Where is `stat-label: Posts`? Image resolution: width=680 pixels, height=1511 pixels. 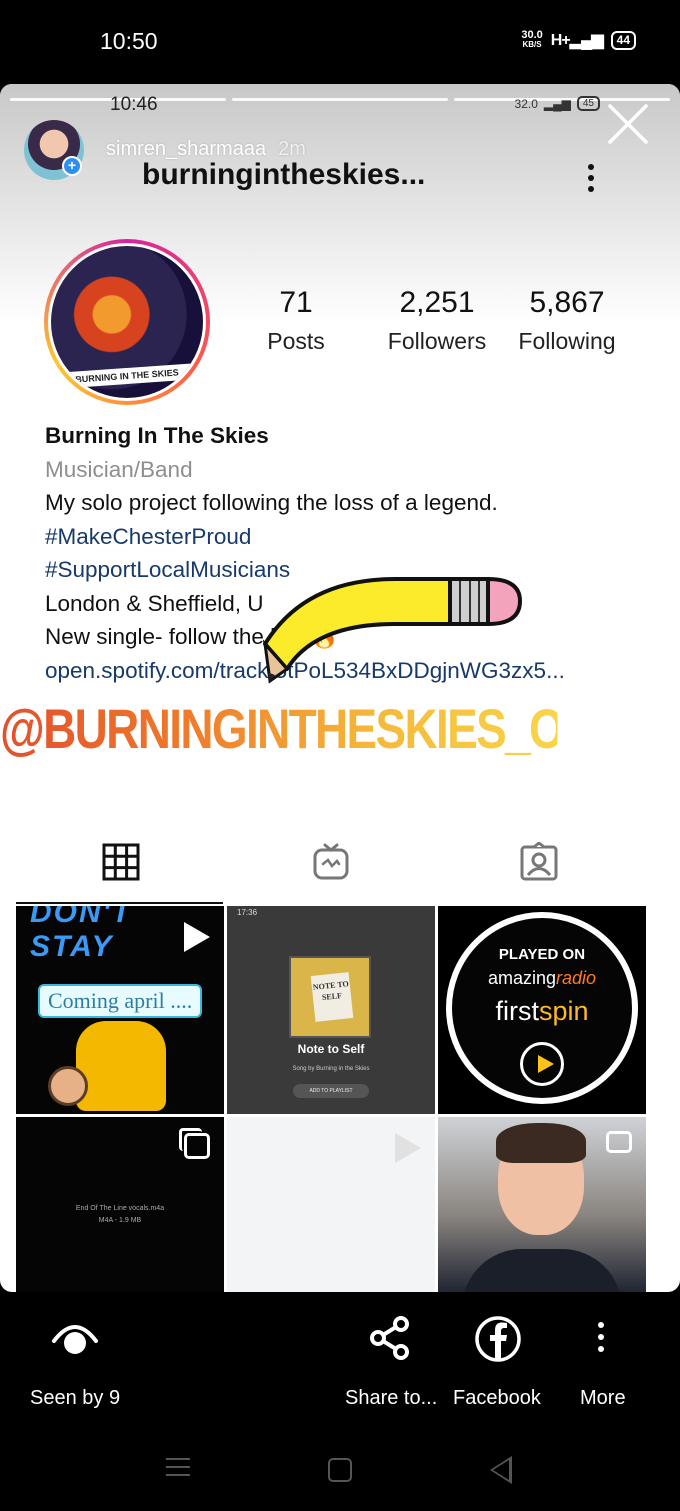
stat-label: Posts is located at coordinates (296, 341).